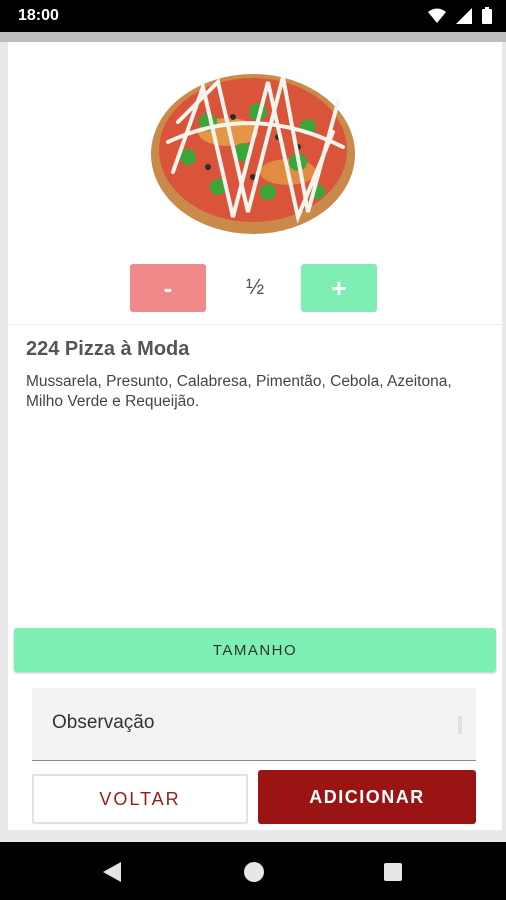 Image resolution: width=506 pixels, height=900 pixels. Describe the element at coordinates (168, 288) in the screenshot. I see `decrease-button: -` at that location.